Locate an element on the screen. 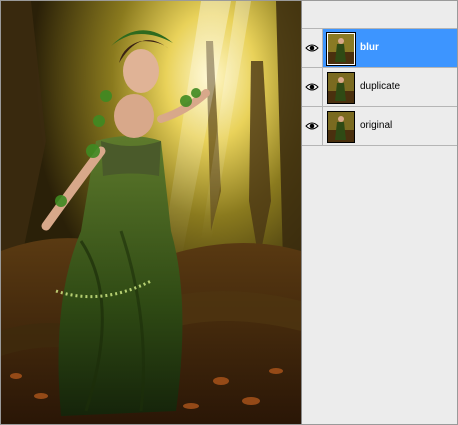  layer-name: original is located at coordinates (376, 125).